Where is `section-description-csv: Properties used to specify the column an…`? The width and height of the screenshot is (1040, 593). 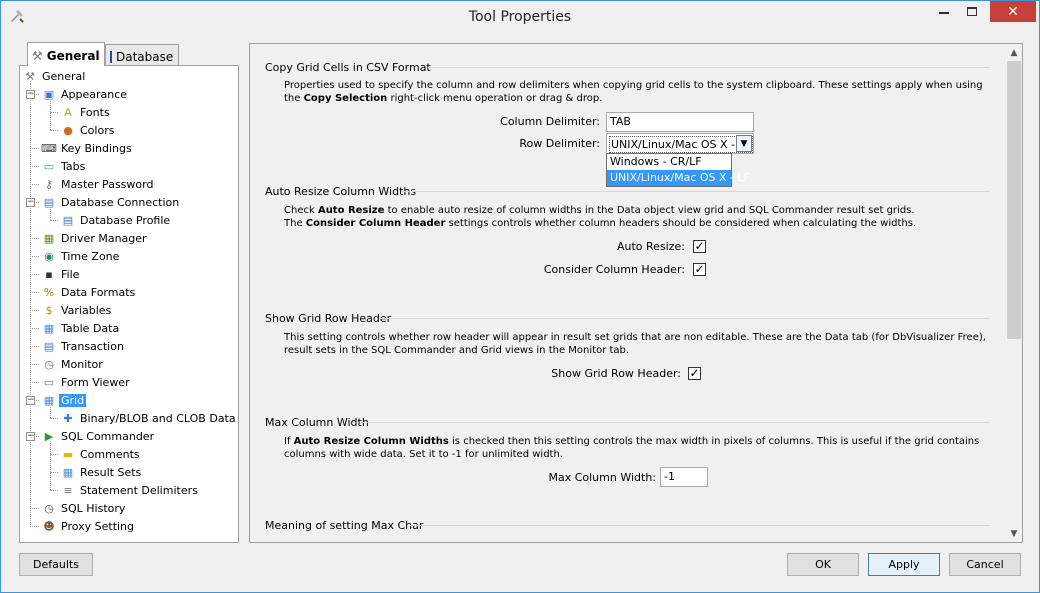
section-description-csv: Properties used to specify the column an… is located at coordinates (633, 92).